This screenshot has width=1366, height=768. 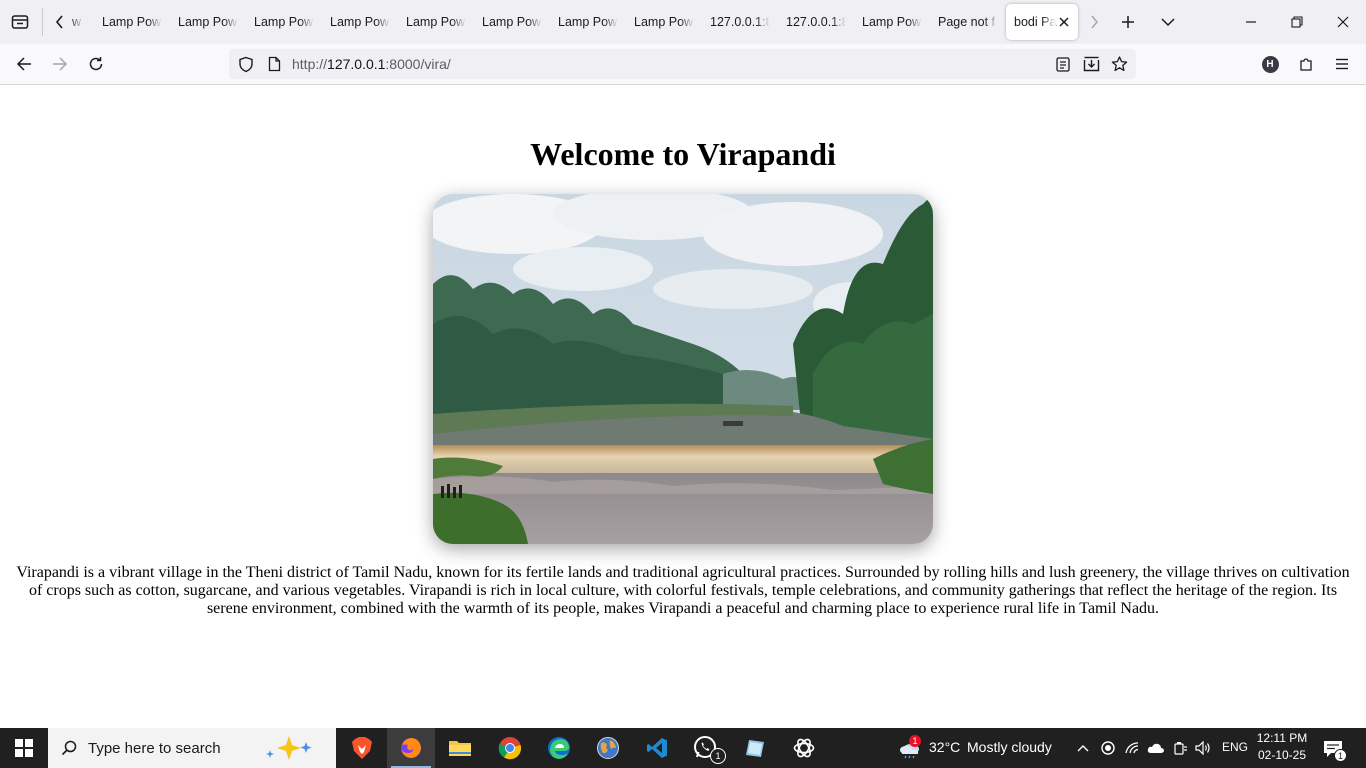 I want to click on taskbar-whatsapp: 1, so click(x=706, y=748).